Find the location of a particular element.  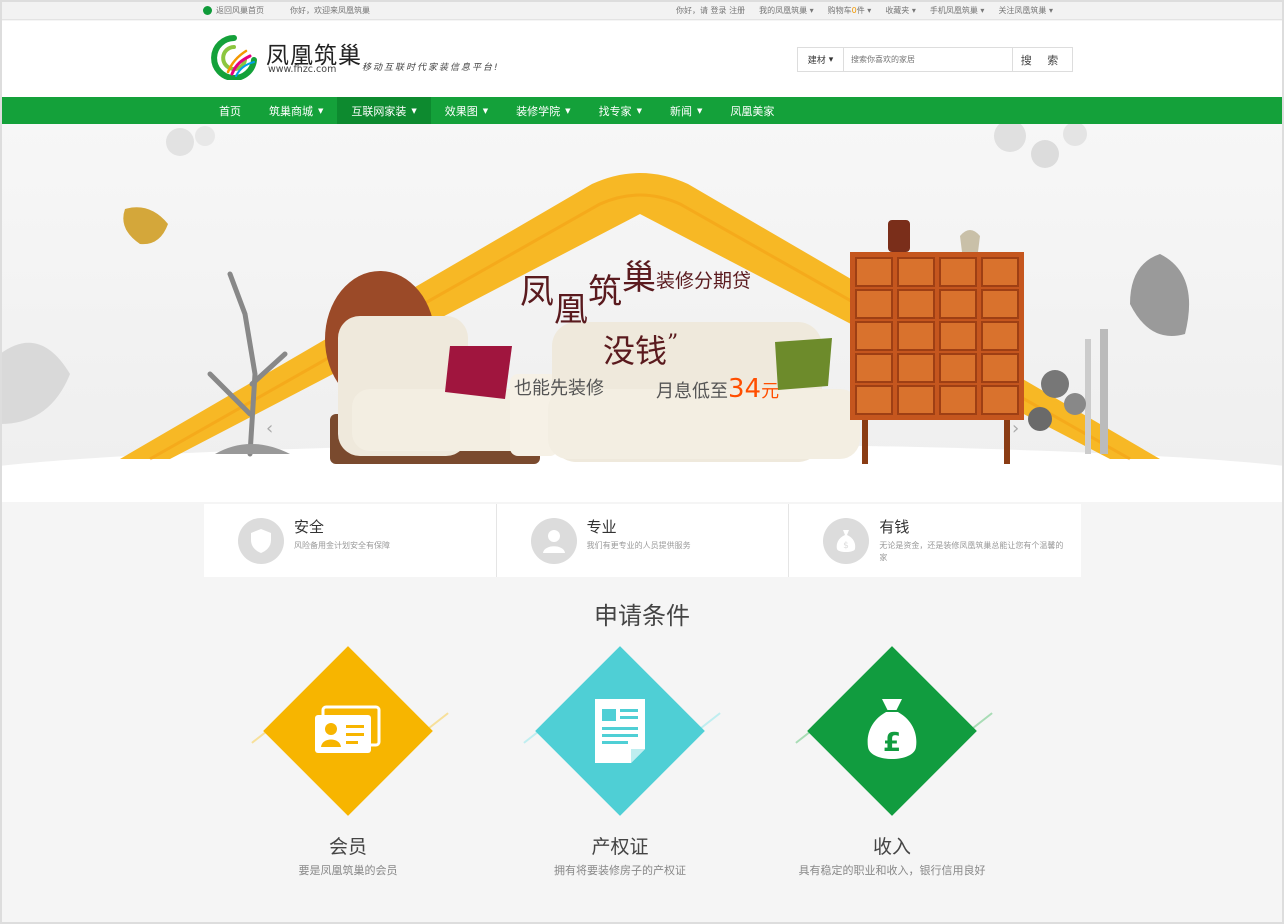

feature-desc: 风险备用金计划安全有保障 is located at coordinates (342, 545).